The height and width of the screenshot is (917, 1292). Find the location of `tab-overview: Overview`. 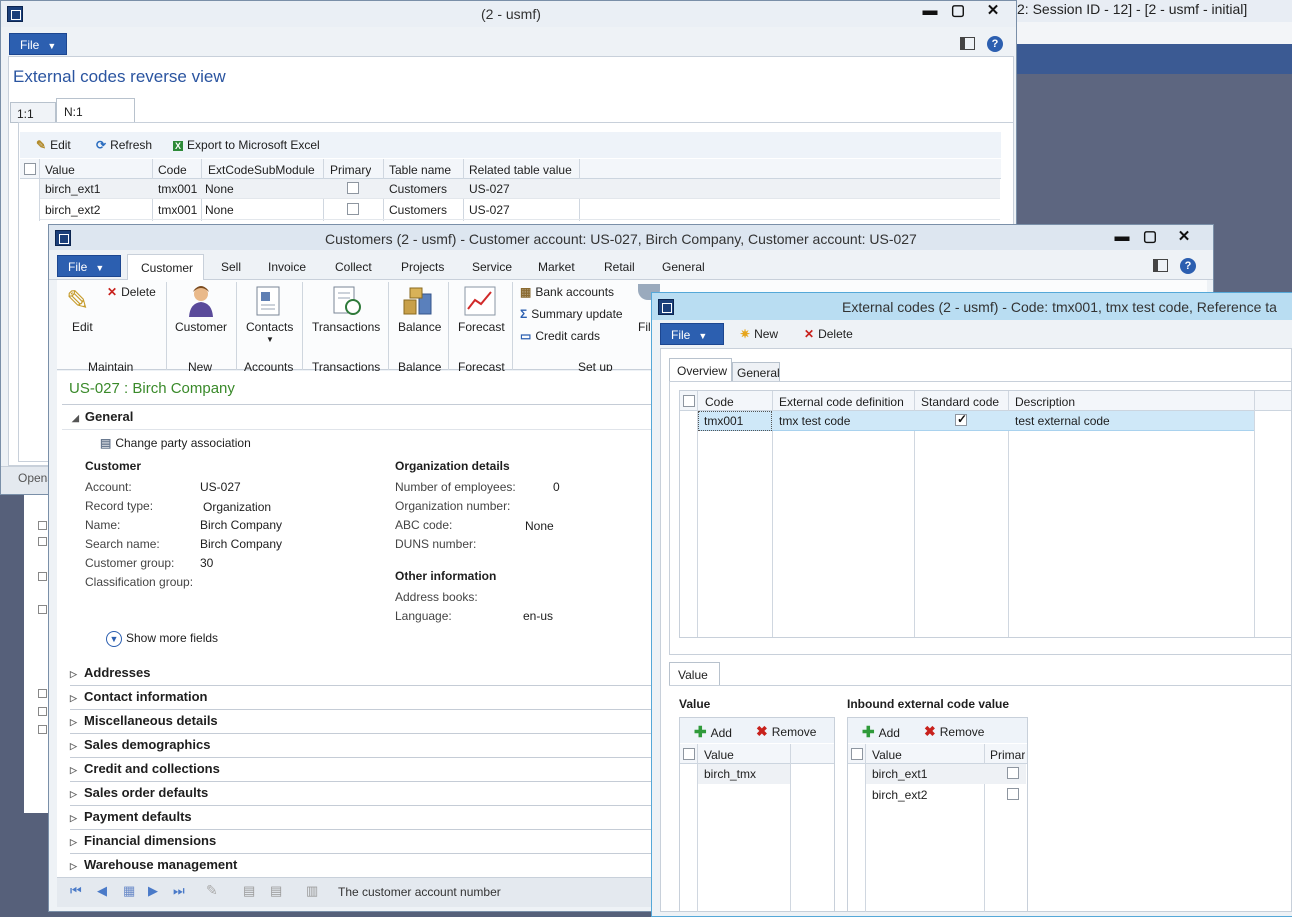

tab-overview: Overview is located at coordinates (700, 370).